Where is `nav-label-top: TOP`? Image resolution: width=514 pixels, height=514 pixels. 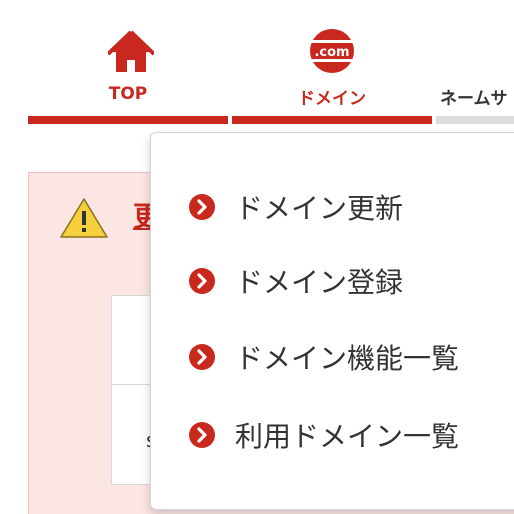
nav-label-top: TOP is located at coordinates (128, 94).